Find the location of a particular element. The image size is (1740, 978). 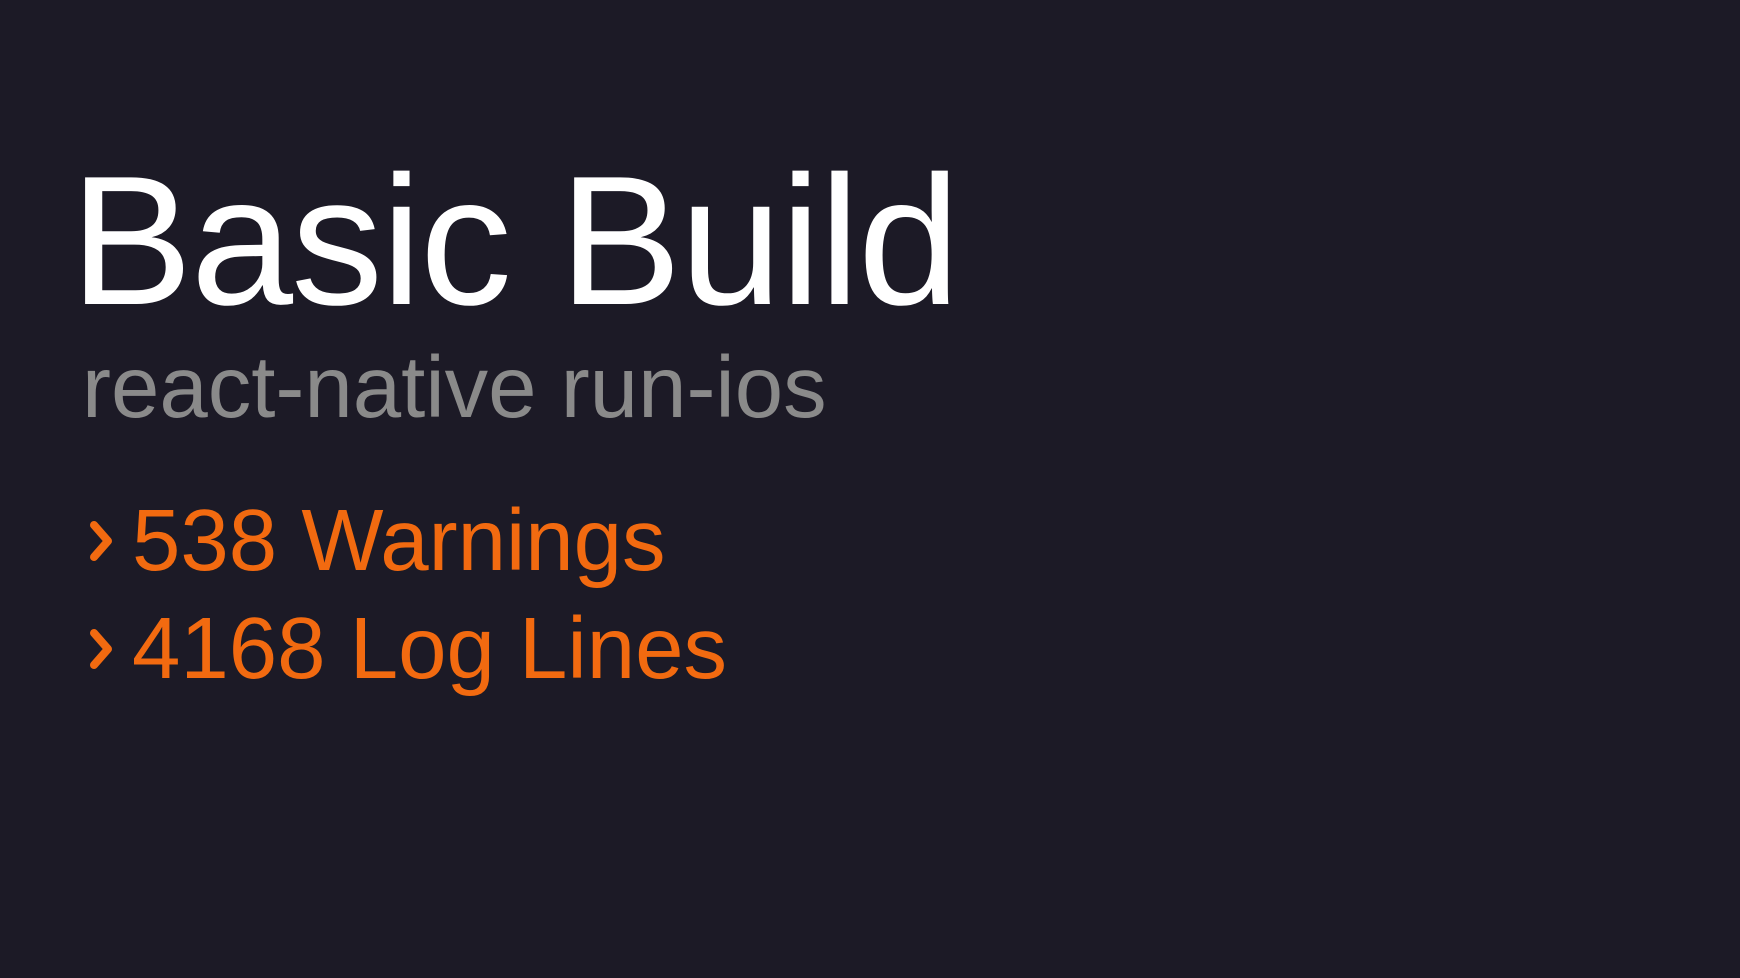

stat-item-warnings: 538 Warnings is located at coordinates (376, 540).